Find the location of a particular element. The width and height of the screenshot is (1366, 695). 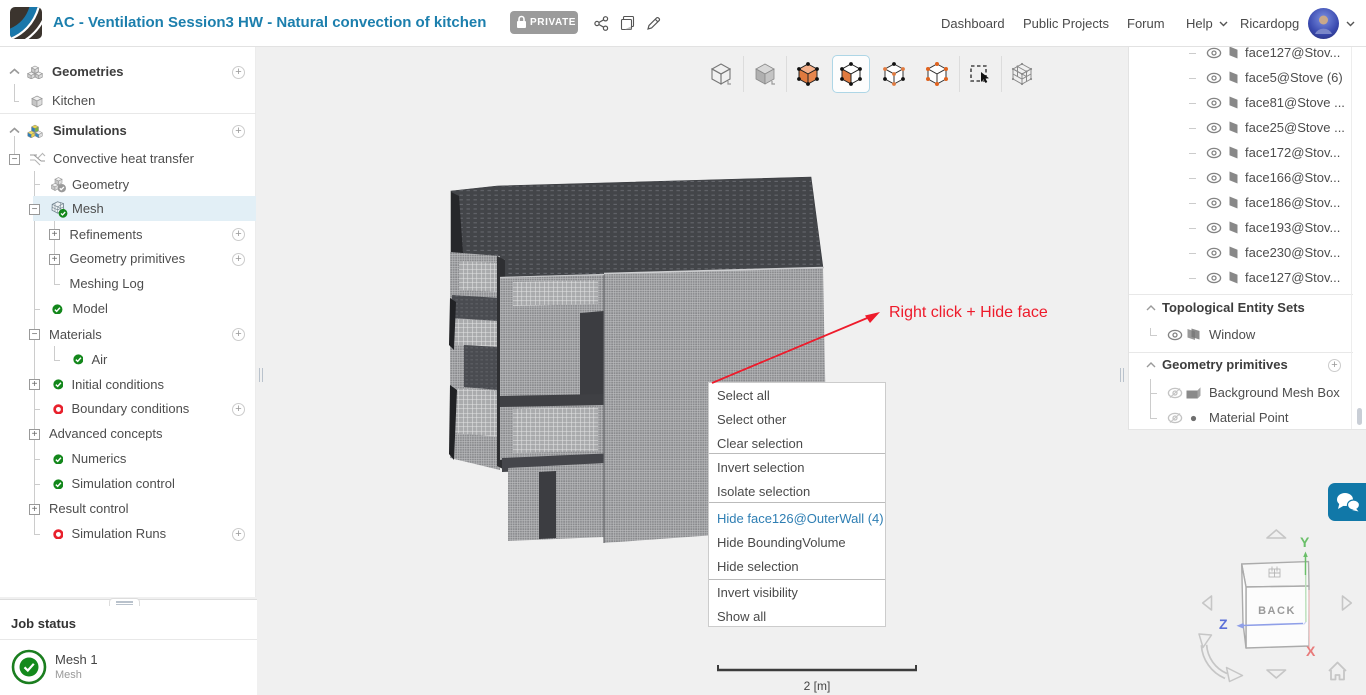

svg-text: Y is located at coordinates (1305, 542).